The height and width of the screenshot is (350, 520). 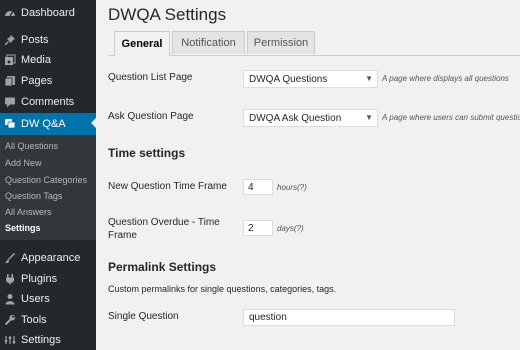 I want to click on menu-settings: Settings, so click(x=48, y=340).